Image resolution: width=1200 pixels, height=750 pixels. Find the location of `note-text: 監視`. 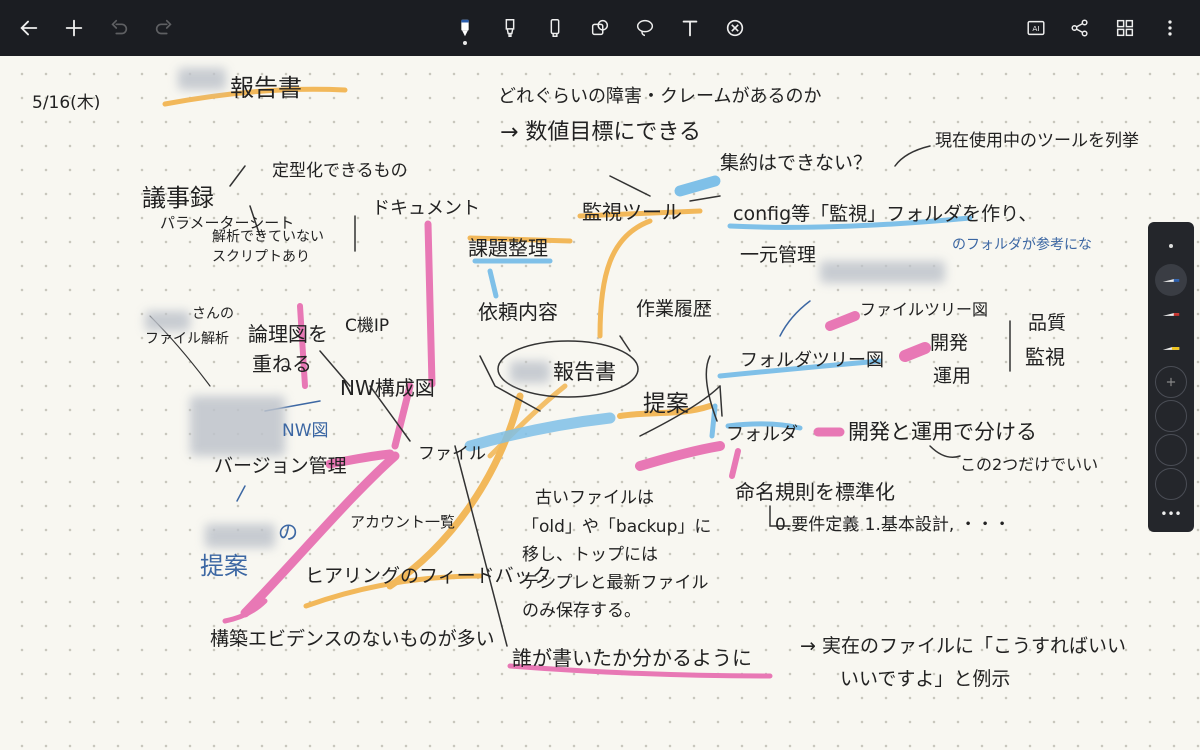

note-text: 監視 is located at coordinates (1045, 357).